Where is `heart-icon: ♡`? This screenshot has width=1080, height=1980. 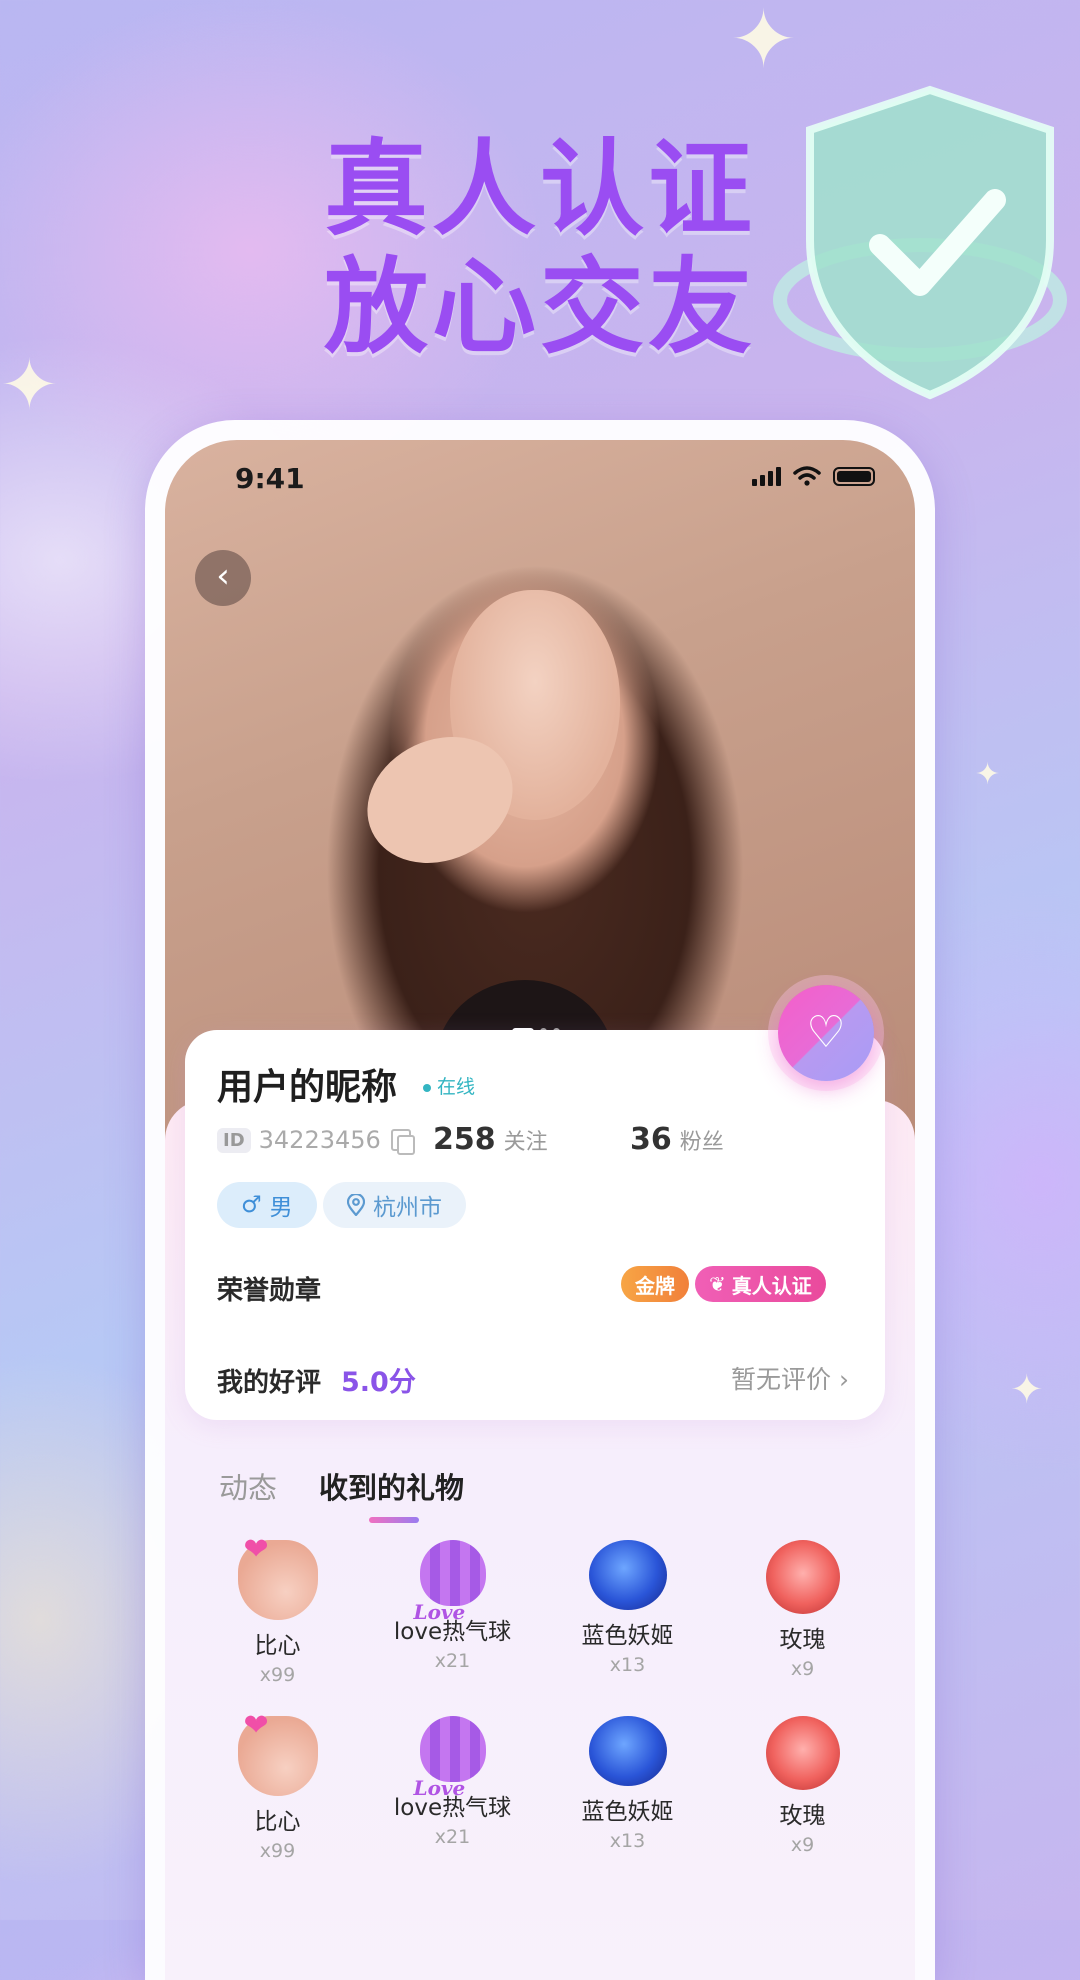
heart-icon: ♡ is located at coordinates (826, 1032).